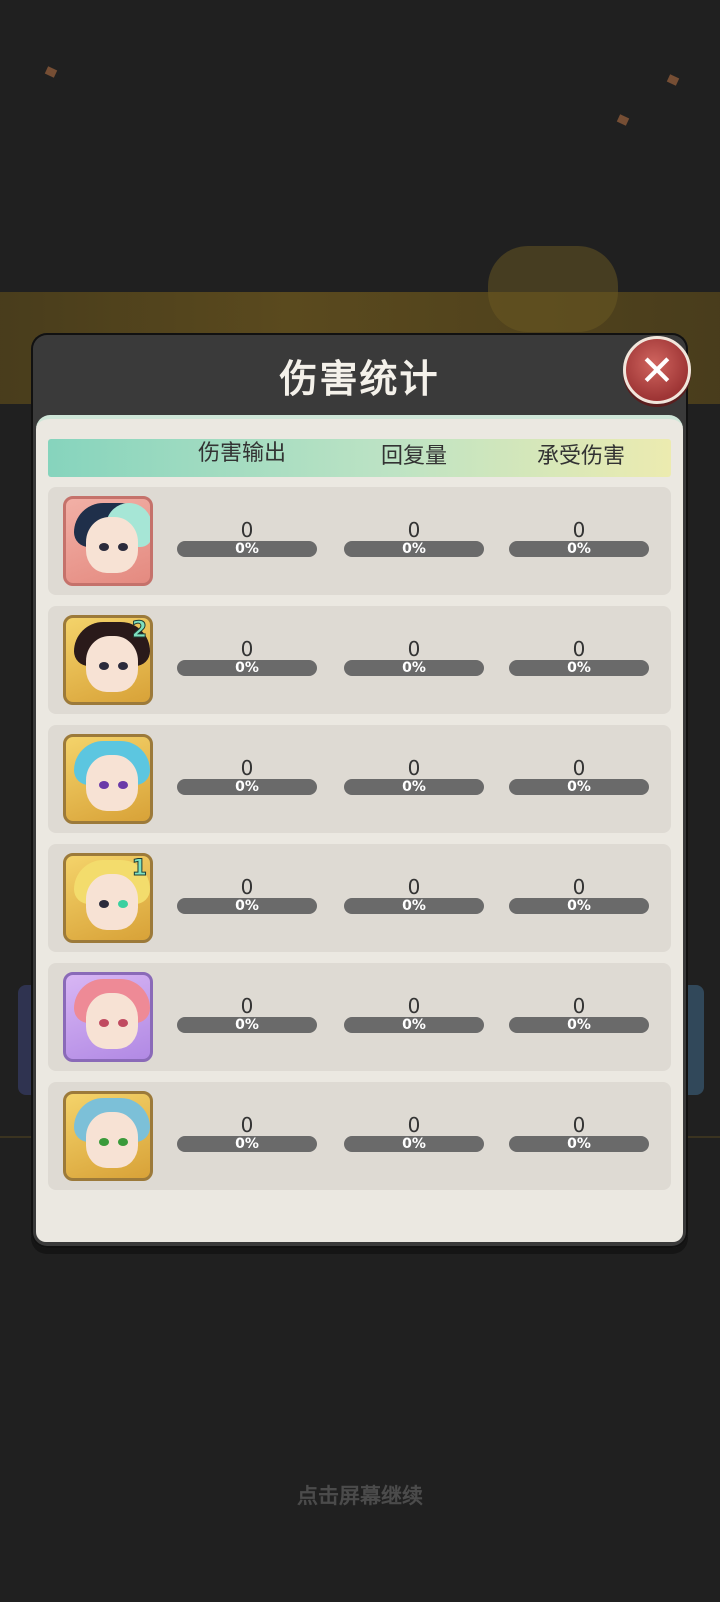 This screenshot has height=1602, width=720. I want to click on tap-to-continue-hint: 点击屏幕继续, so click(360, 1495).